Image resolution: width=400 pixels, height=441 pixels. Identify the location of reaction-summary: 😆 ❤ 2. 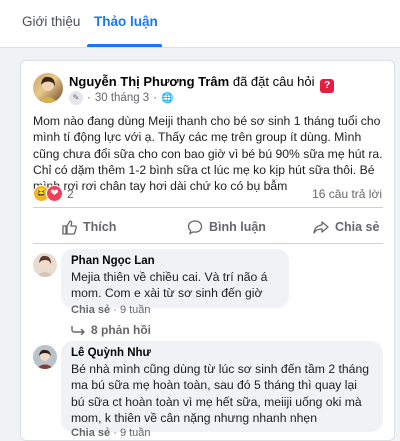
(53, 193).